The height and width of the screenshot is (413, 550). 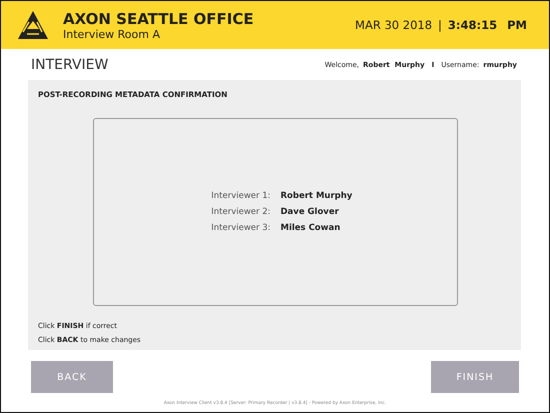 What do you see at coordinates (311, 228) in the screenshot?
I see `interviewer-name: Miles Cowan` at bounding box center [311, 228].